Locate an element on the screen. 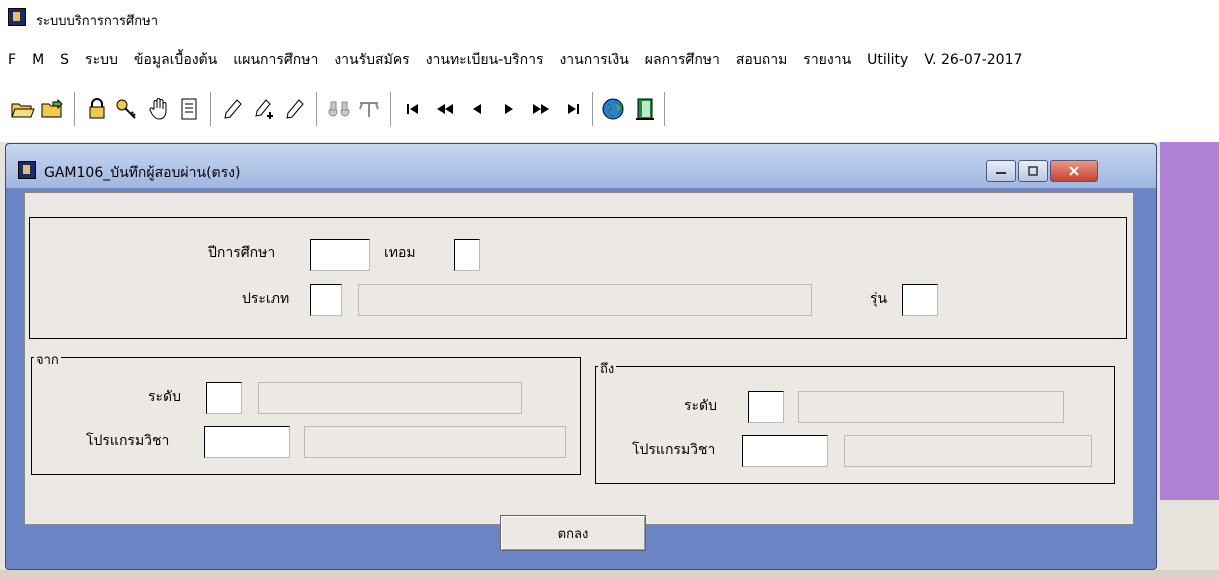  previous-page-icon is located at coordinates (445, 109).